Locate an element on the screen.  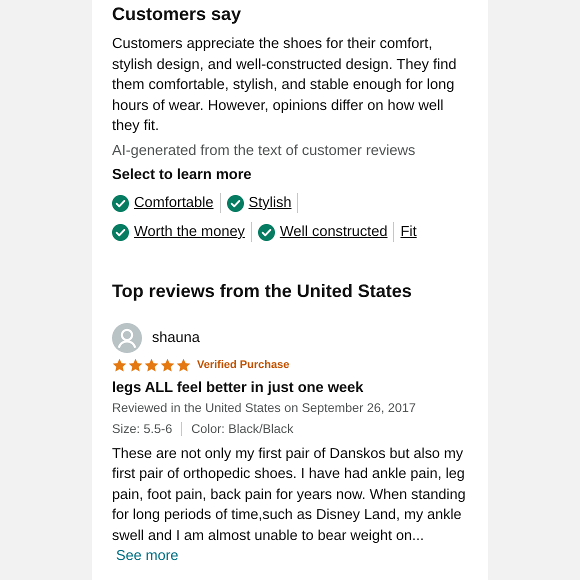
color-label: Color: Black/Black is located at coordinates (242, 429).